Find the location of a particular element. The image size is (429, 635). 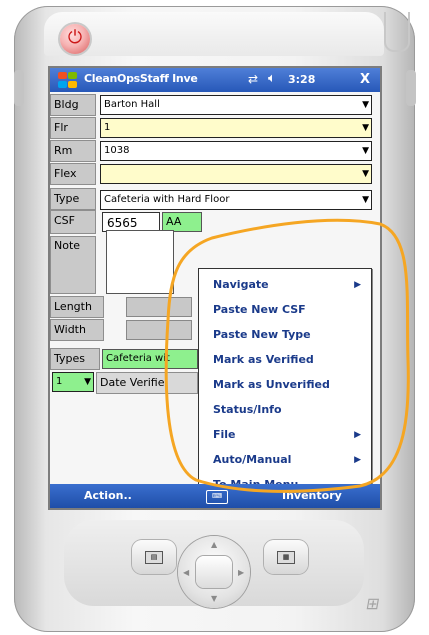

dpad-right-icon: ▶ is located at coordinates (241, 572).